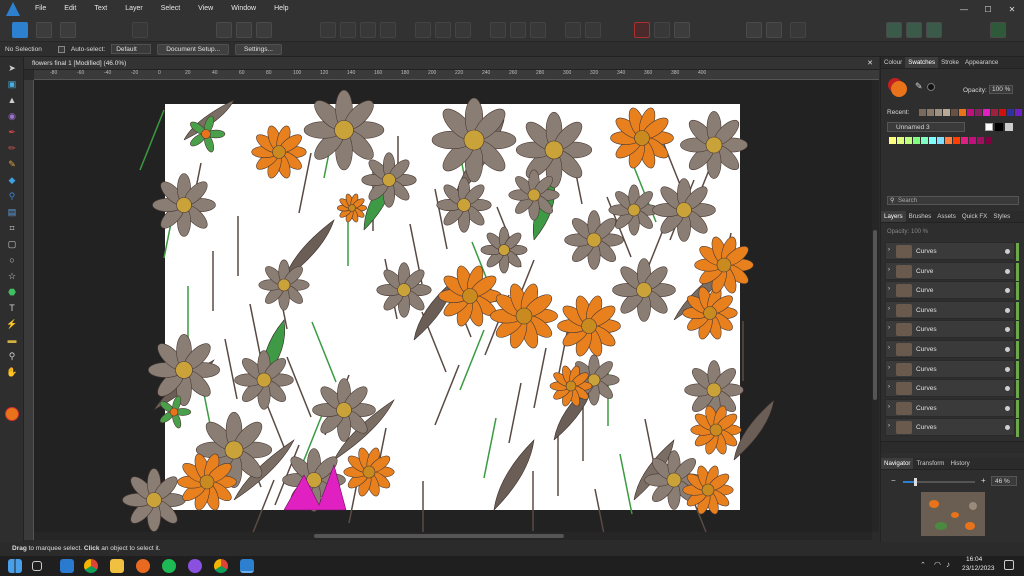 This screenshot has width=1024, height=576. What do you see at coordinates (143, 566) in the screenshot?
I see `firefox-icon` at bounding box center [143, 566].